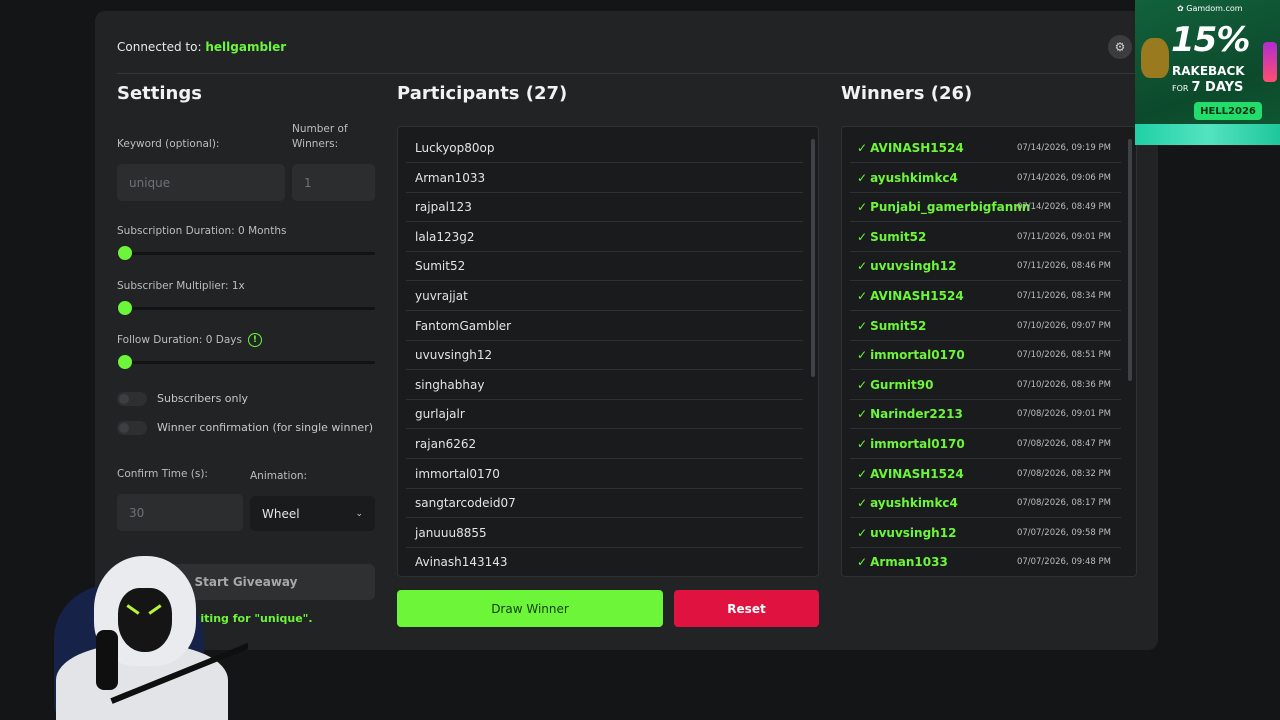 The image size is (1280, 720). What do you see at coordinates (1208, 87) in the screenshot?
I see `ad-duration: FOR 7 DAYS` at bounding box center [1208, 87].